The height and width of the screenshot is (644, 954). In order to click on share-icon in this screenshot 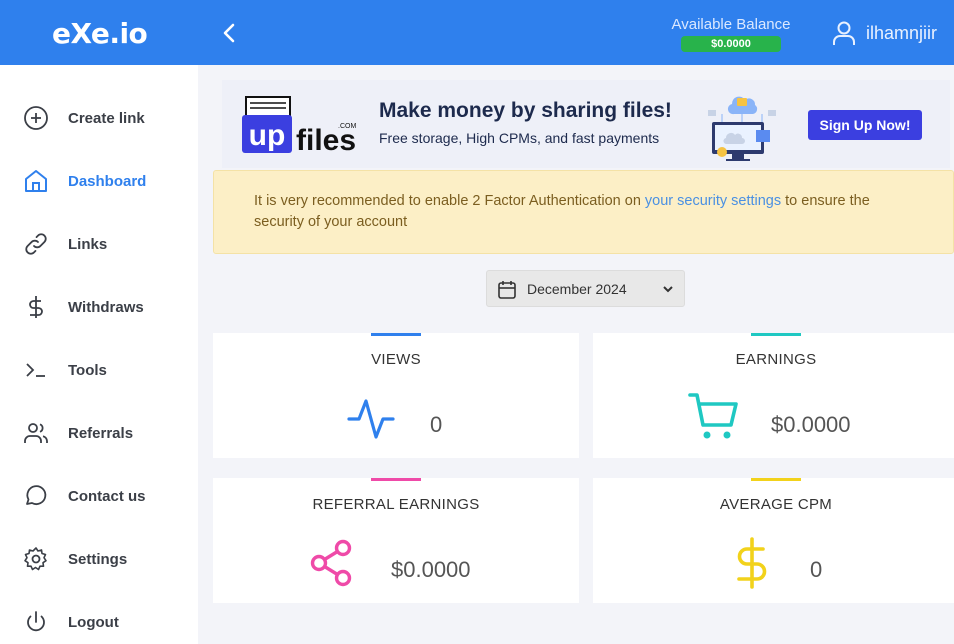, I will do `click(331, 563)`.